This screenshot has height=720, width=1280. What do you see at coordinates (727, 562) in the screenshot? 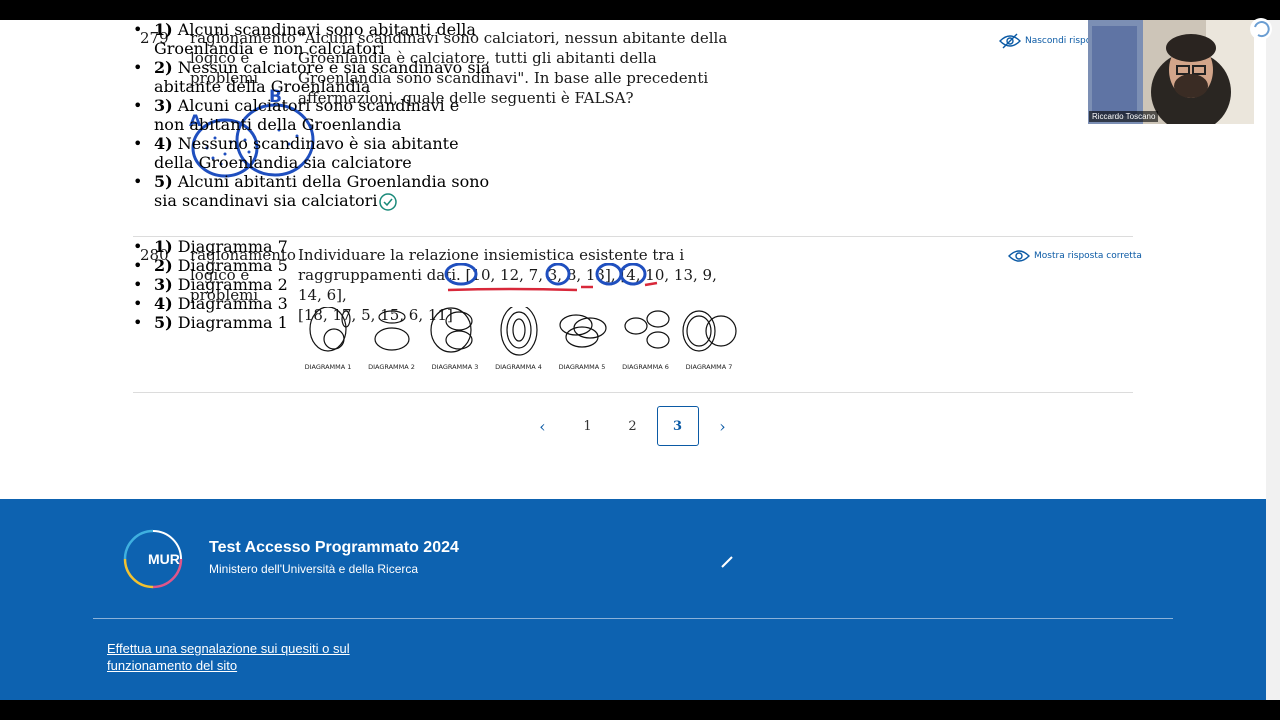
I see `mouse-cursor-icon` at bounding box center [727, 562].